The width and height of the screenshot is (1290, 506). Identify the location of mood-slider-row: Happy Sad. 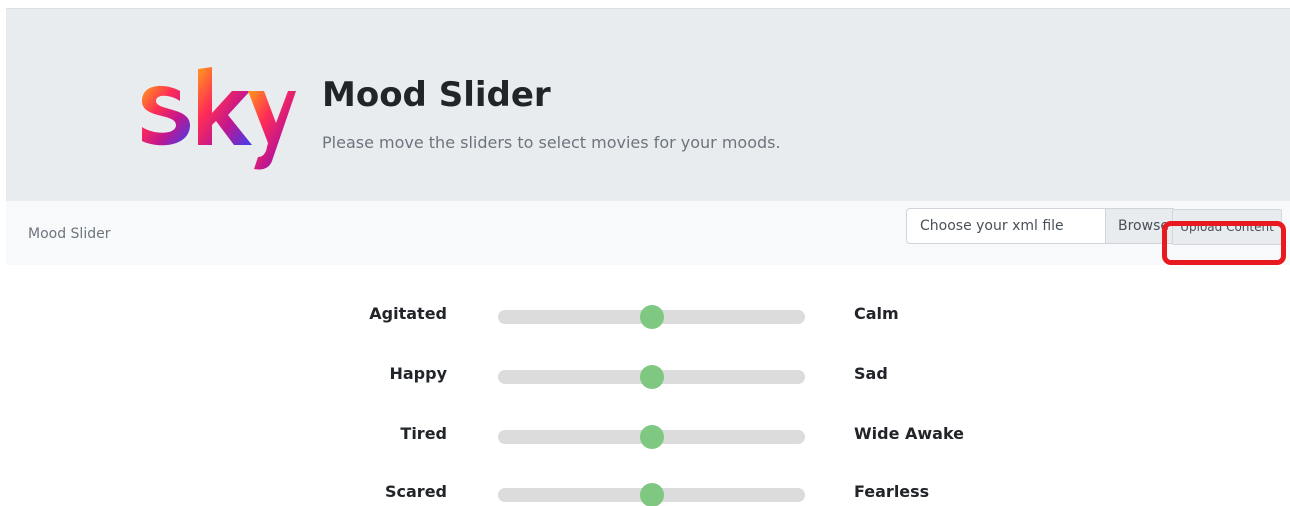
(645, 376).